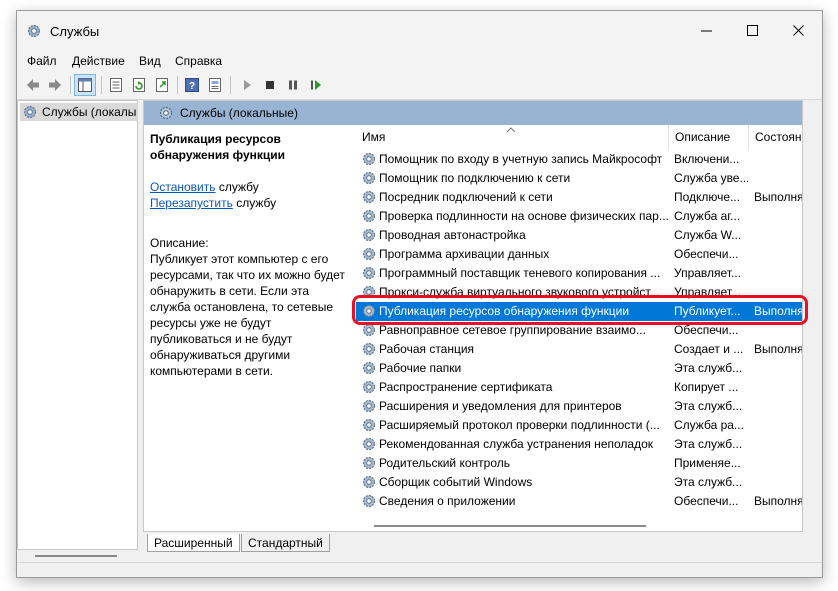 The image size is (838, 591). What do you see at coordinates (579, 501) in the screenshot?
I see `table-row: Сведения о приложении Обеспечи... Выполня` at bounding box center [579, 501].